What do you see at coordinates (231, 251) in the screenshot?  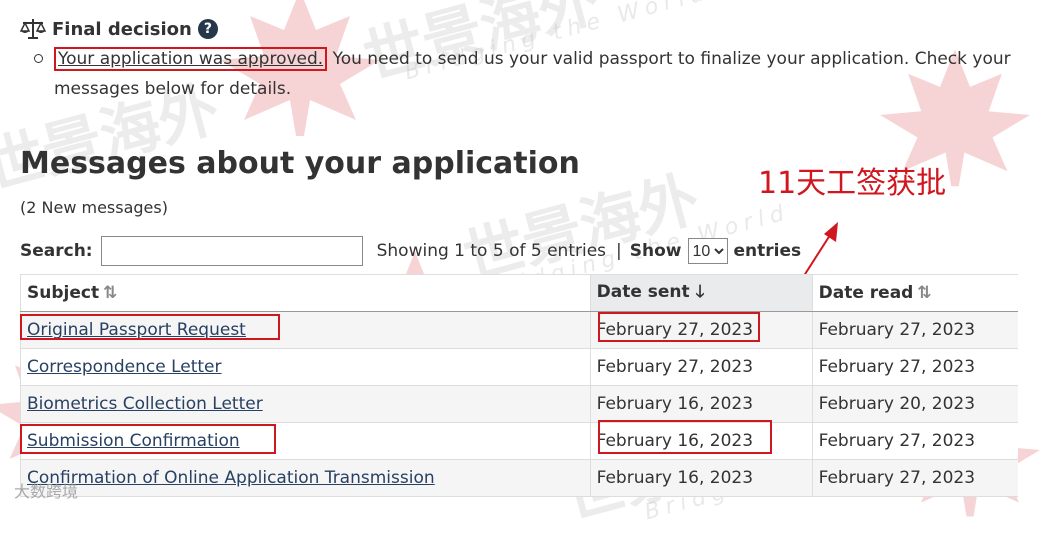 I see `search-input` at bounding box center [231, 251].